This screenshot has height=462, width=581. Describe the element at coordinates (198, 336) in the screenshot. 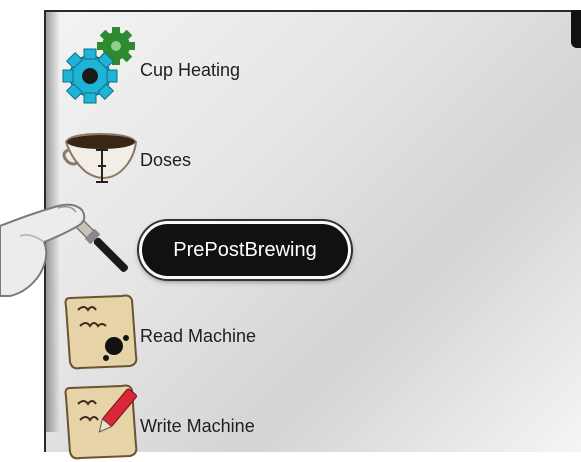

I see `menu-item-label: Read Machine` at that location.